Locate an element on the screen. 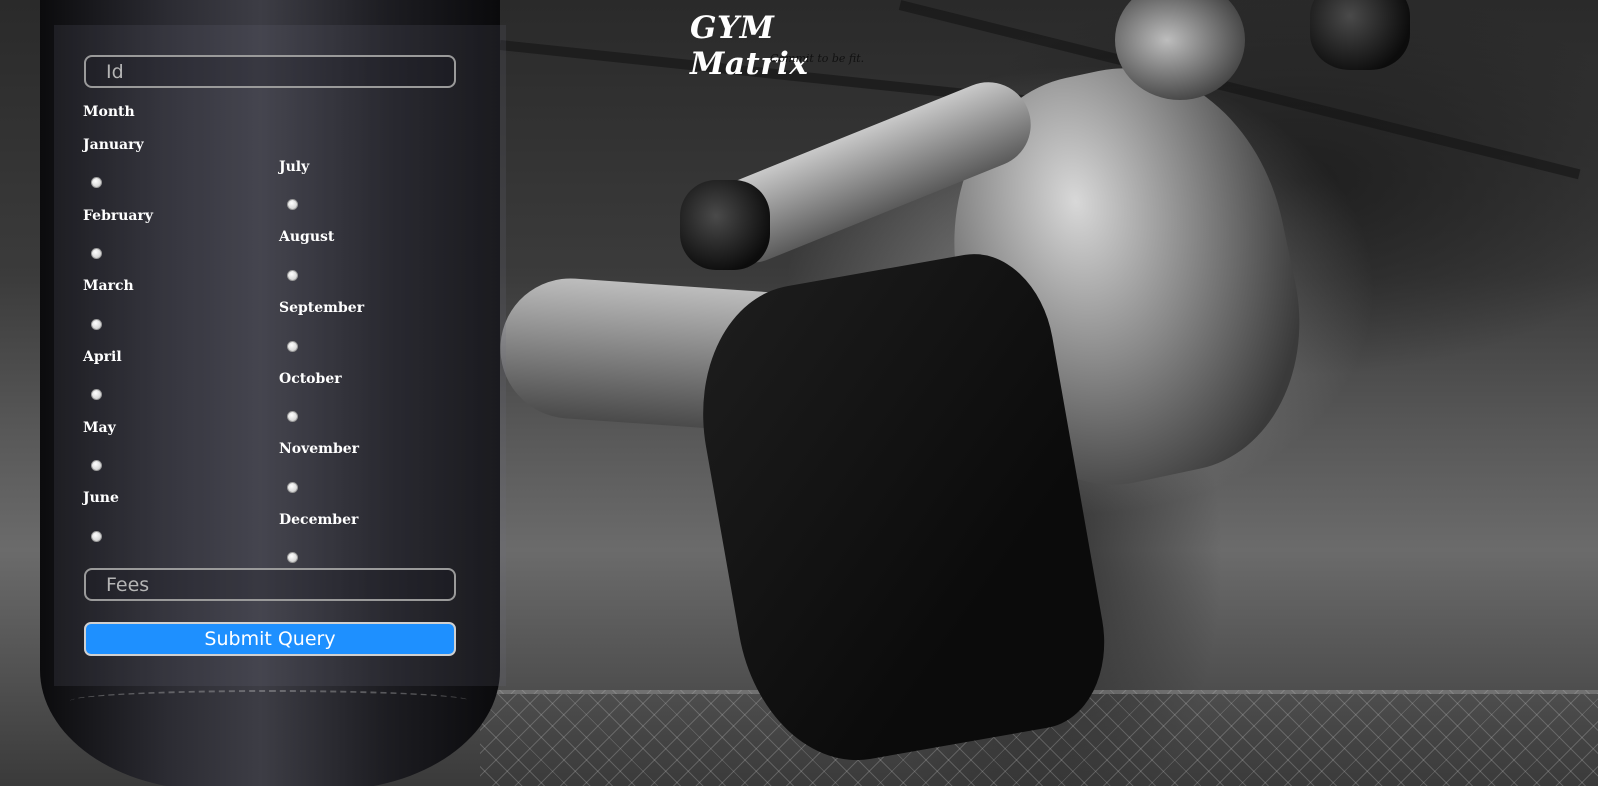  month-radio-may is located at coordinates (96, 465).